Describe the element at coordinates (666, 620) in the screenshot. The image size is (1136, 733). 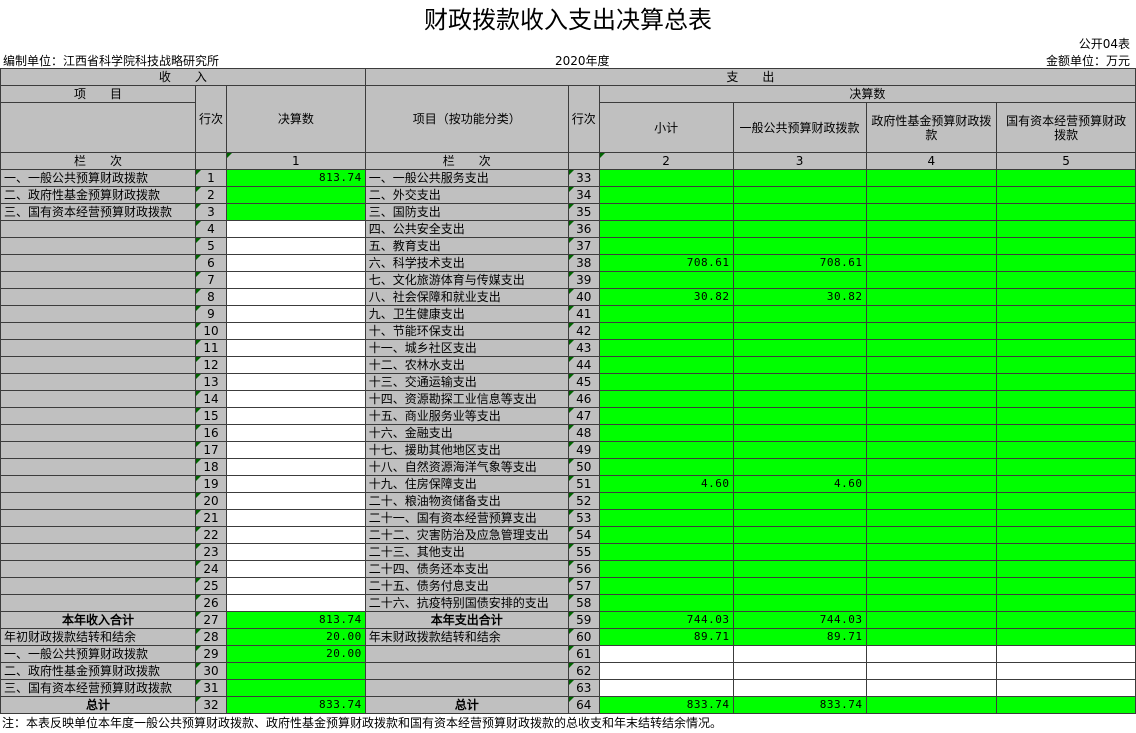
I see `year-expense-subtotal: 744.03` at that location.